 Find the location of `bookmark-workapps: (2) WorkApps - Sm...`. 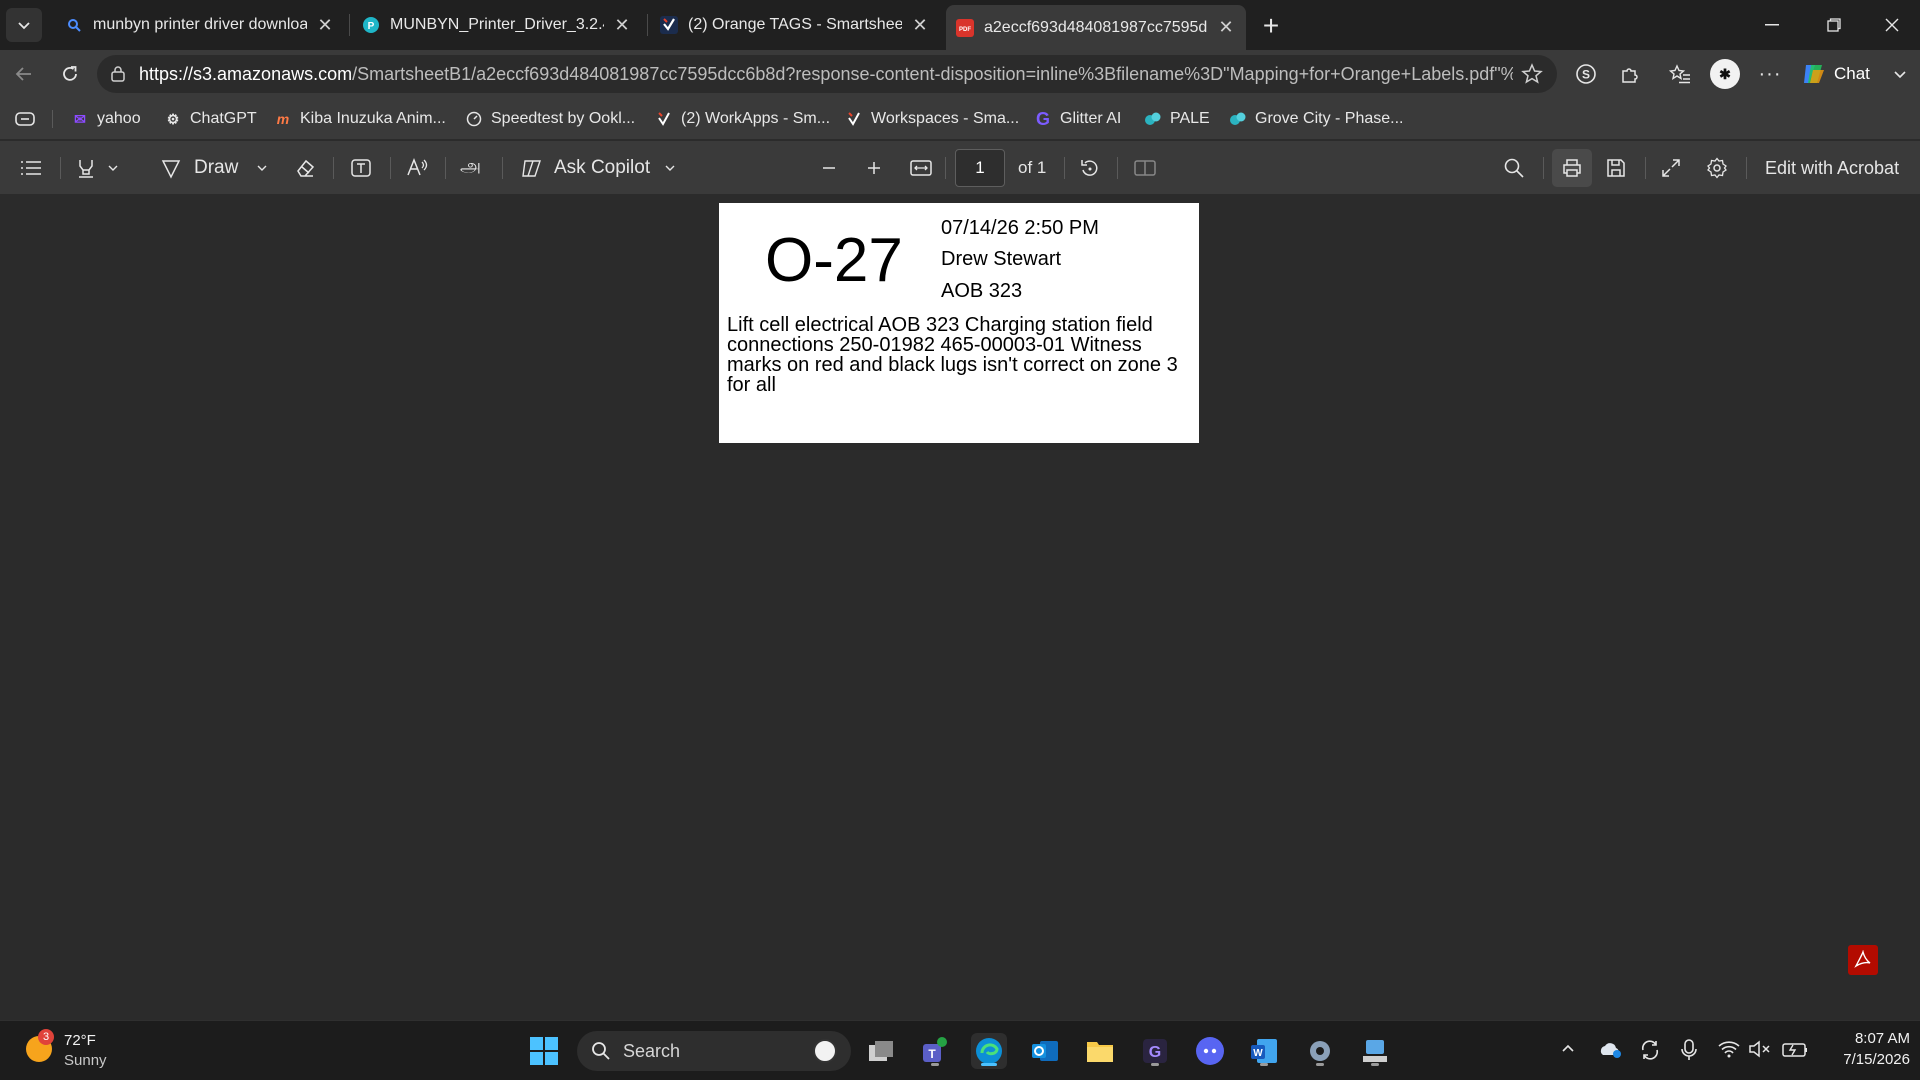

bookmark-workapps: (2) WorkApps - Sm... is located at coordinates (742, 119).